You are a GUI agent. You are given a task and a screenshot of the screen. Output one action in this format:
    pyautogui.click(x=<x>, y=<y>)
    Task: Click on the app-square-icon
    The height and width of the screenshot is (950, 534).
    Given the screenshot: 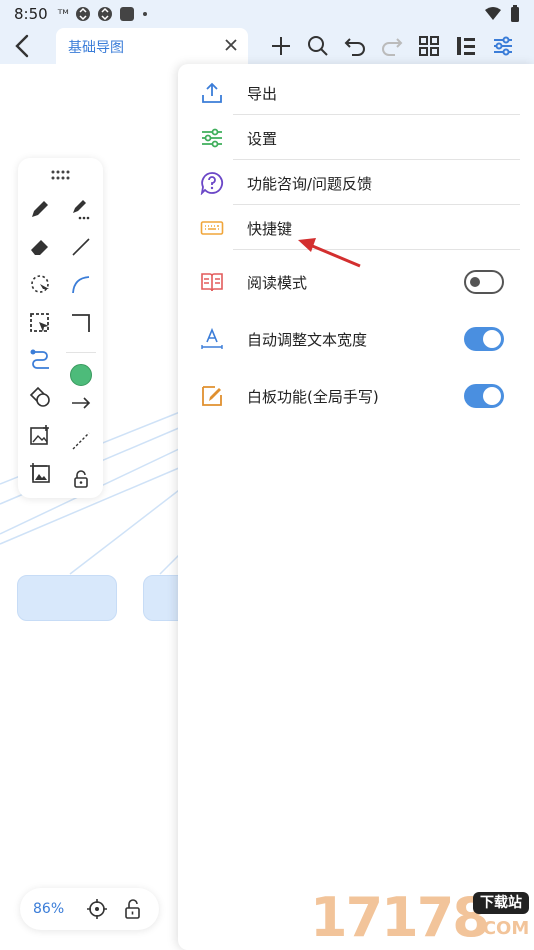 What is the action you would take?
    pyautogui.click(x=126, y=14)
    